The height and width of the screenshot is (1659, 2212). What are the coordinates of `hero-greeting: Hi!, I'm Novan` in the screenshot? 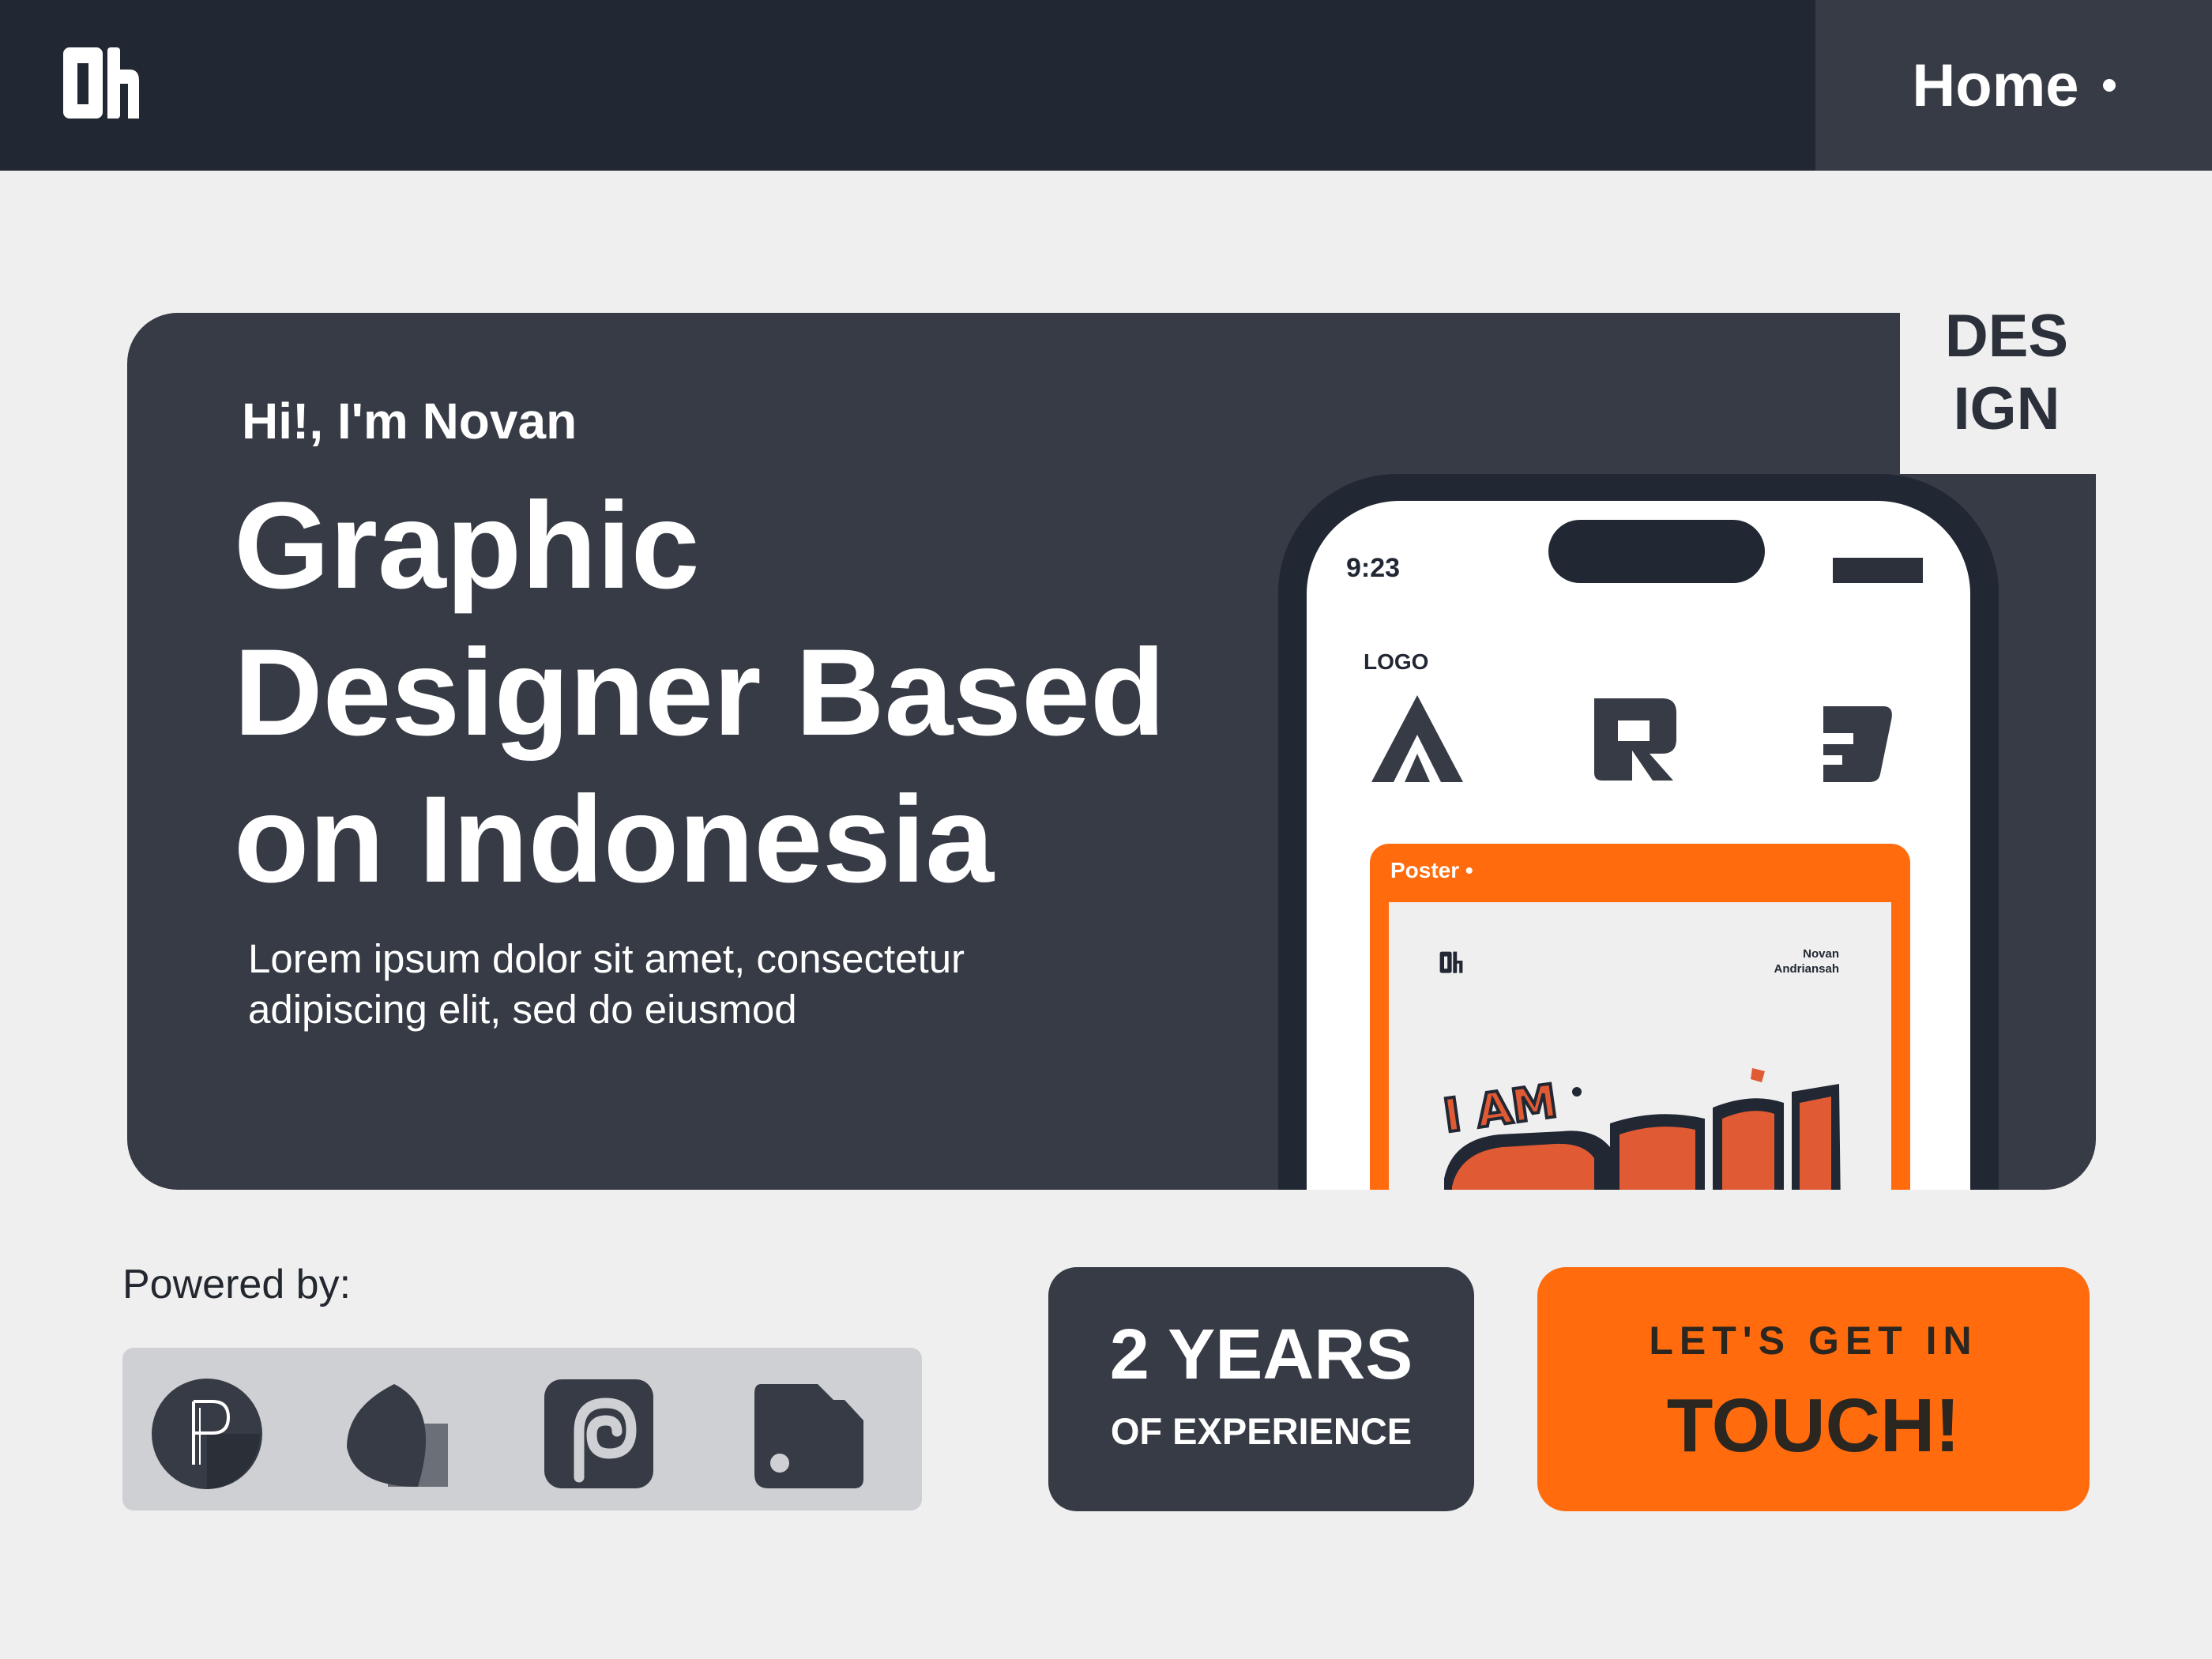 It's located at (410, 422).